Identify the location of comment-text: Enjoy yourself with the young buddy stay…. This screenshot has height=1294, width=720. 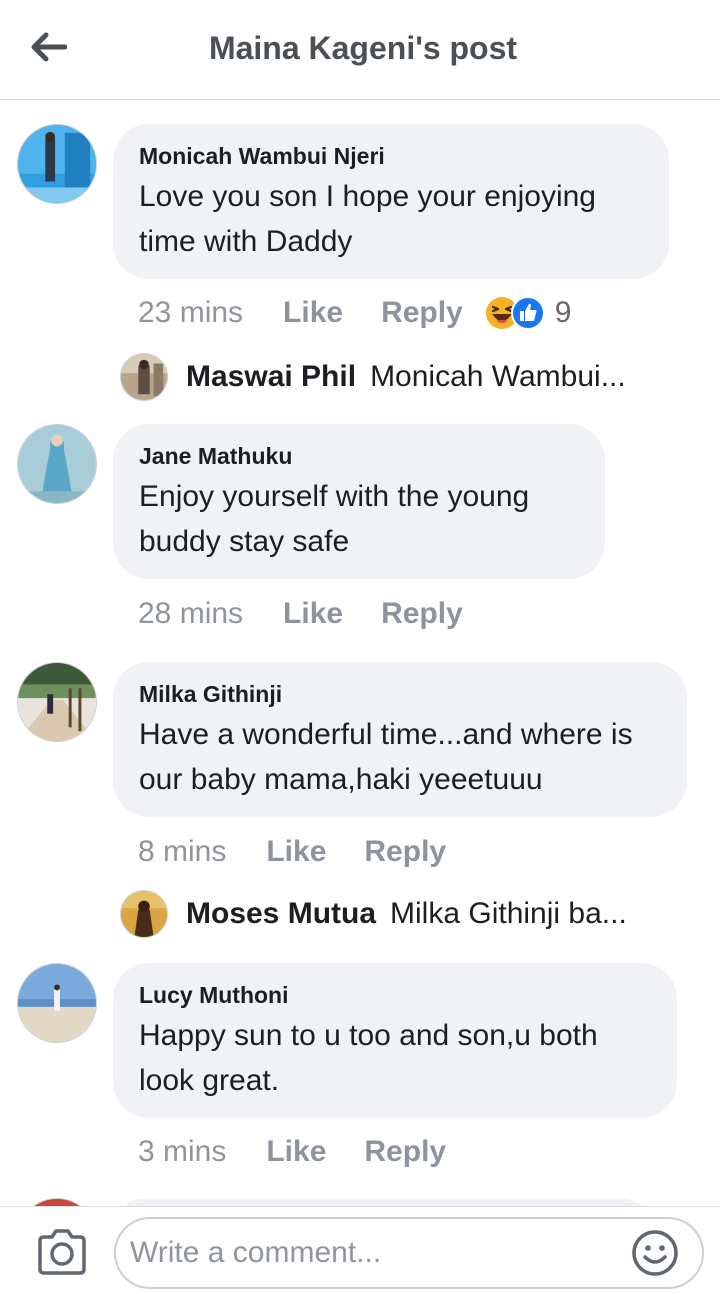
(334, 519).